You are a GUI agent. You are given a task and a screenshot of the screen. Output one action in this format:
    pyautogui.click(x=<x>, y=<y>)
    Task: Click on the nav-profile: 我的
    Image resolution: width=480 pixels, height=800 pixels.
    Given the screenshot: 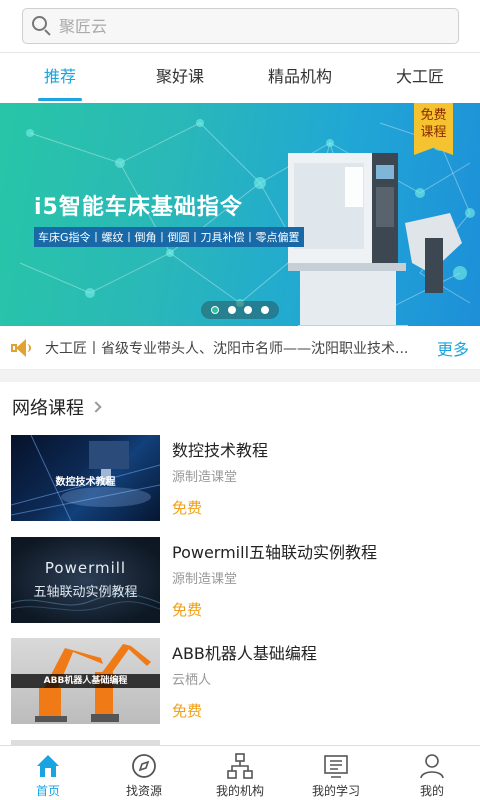 What is the action you would take?
    pyautogui.click(x=432, y=773)
    